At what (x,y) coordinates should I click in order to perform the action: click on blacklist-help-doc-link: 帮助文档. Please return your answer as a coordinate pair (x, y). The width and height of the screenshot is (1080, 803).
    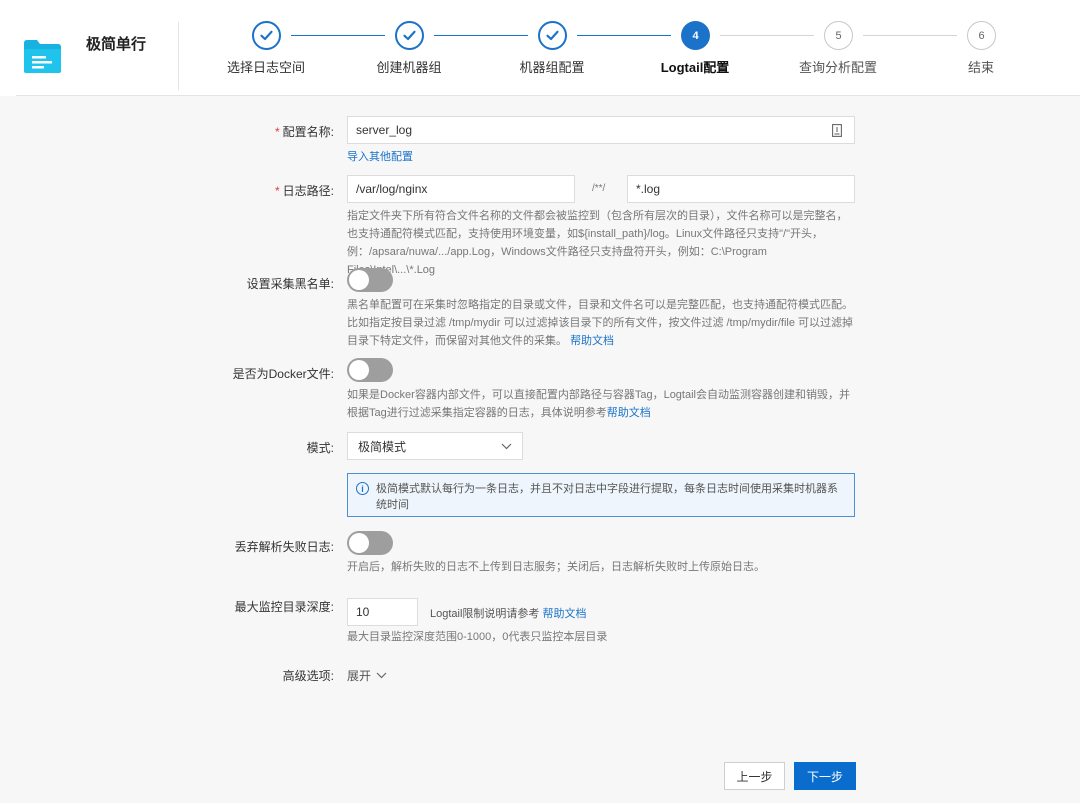
    Looking at the image, I should click on (592, 341).